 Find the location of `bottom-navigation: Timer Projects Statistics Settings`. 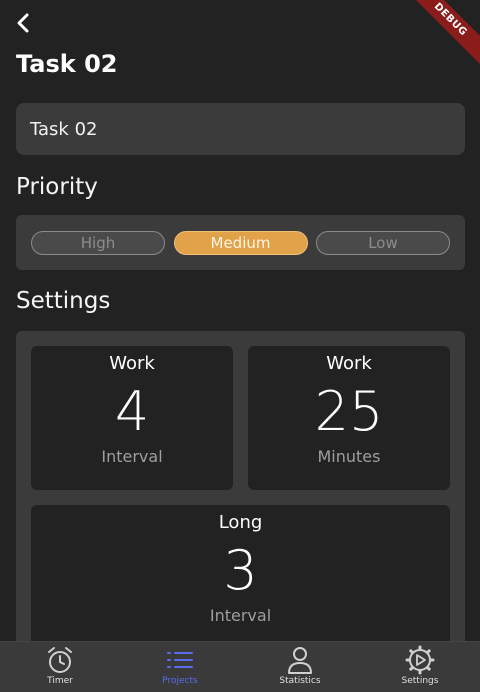

bottom-navigation: Timer Projects Statistics Settings is located at coordinates (240, 666).